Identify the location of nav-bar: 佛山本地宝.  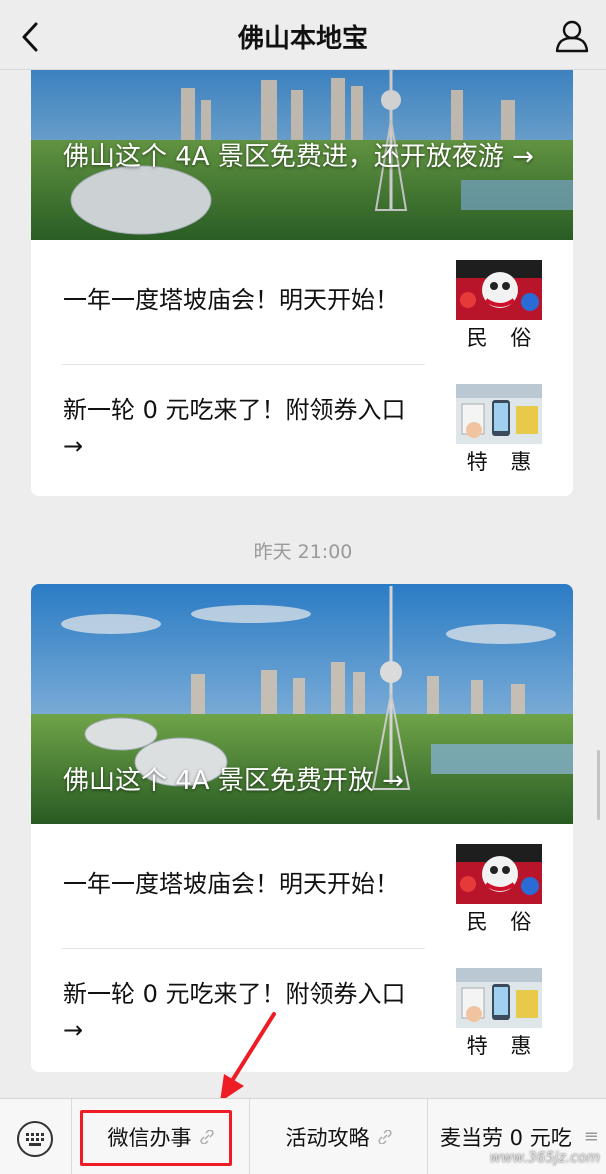
(303, 35).